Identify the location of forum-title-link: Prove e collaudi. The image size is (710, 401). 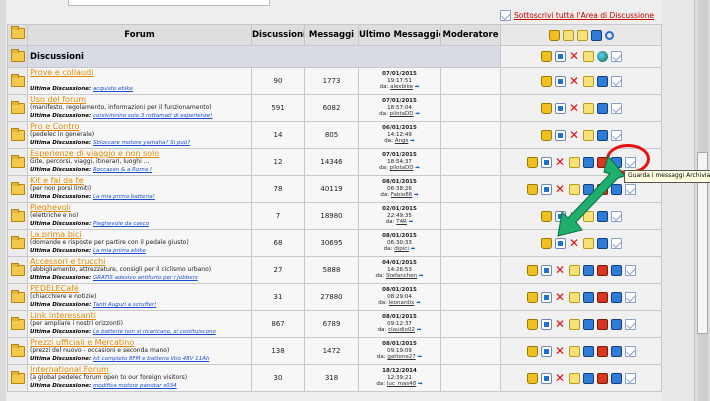
(140, 73).